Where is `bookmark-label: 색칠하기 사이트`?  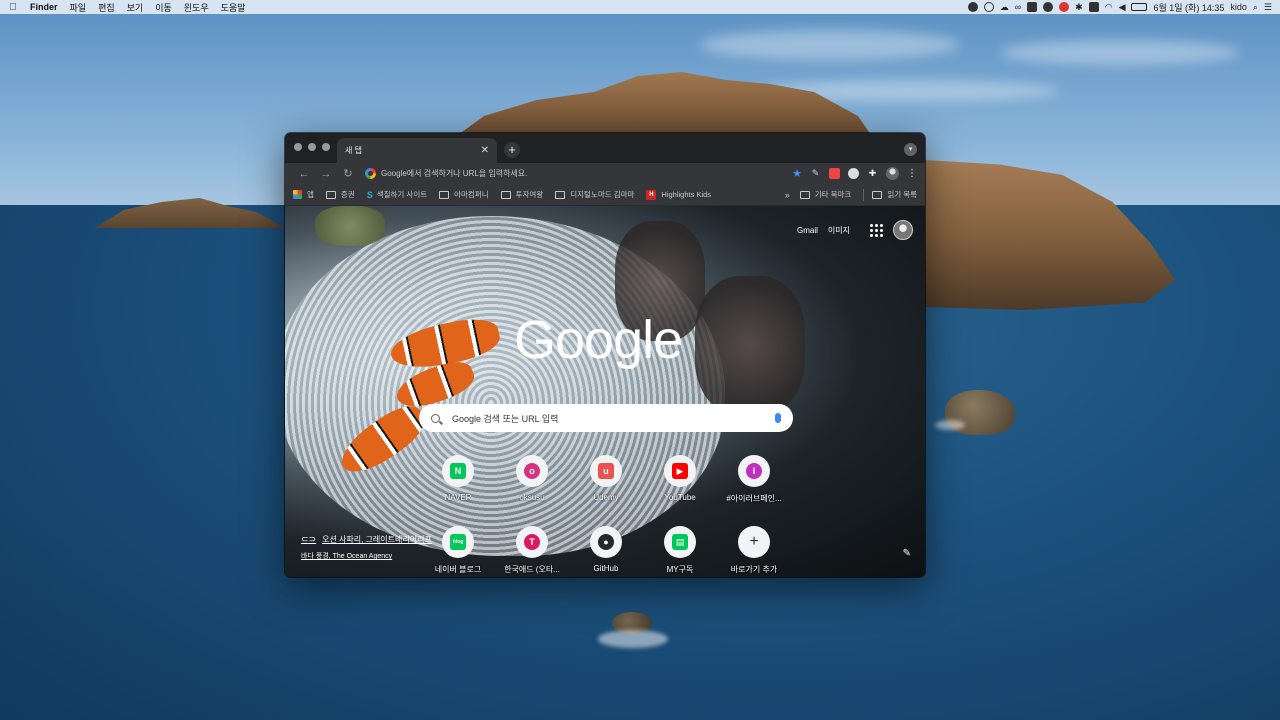
bookmark-label: 색칠하기 사이트 is located at coordinates (402, 194).